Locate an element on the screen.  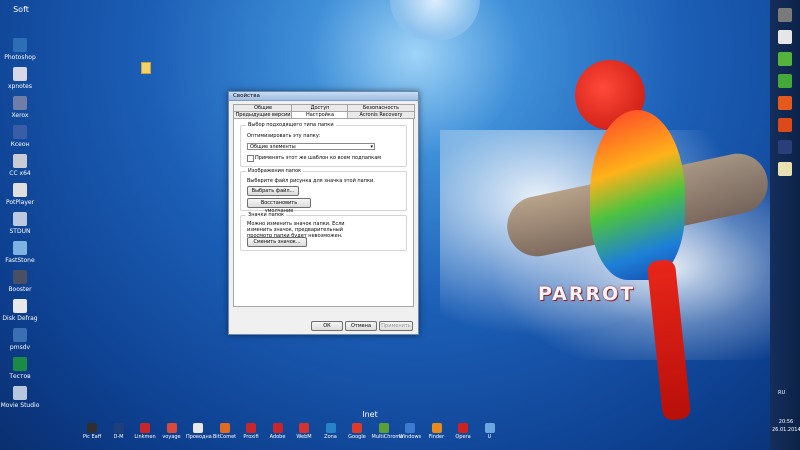
launcher-label: voyage is located at coordinates (171, 437).